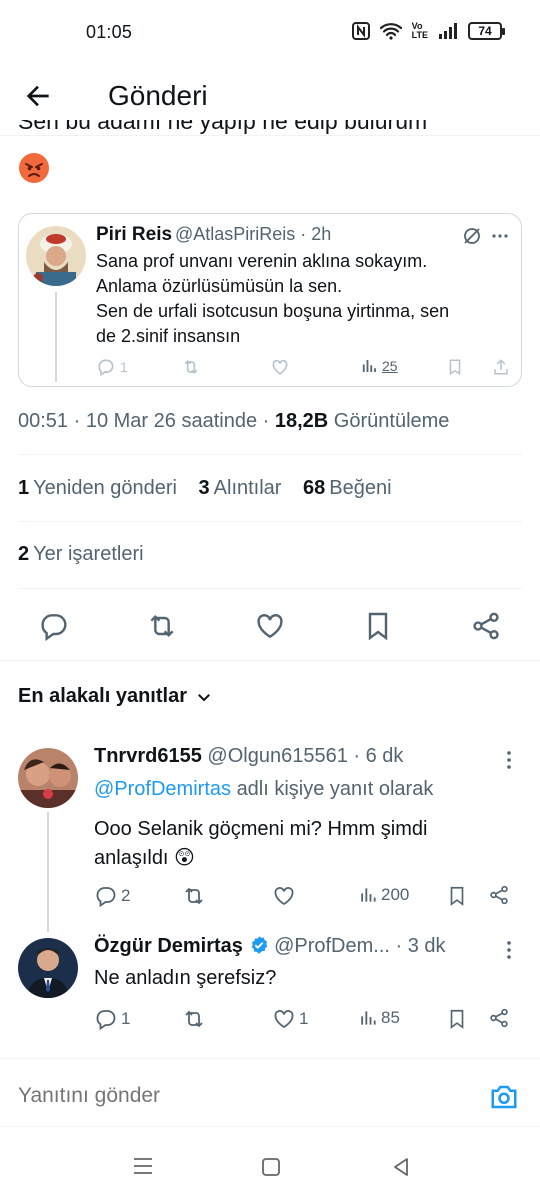 The height and width of the screenshot is (1200, 540). What do you see at coordinates (158, 95) in the screenshot?
I see `page-title: Gönderi` at bounding box center [158, 95].